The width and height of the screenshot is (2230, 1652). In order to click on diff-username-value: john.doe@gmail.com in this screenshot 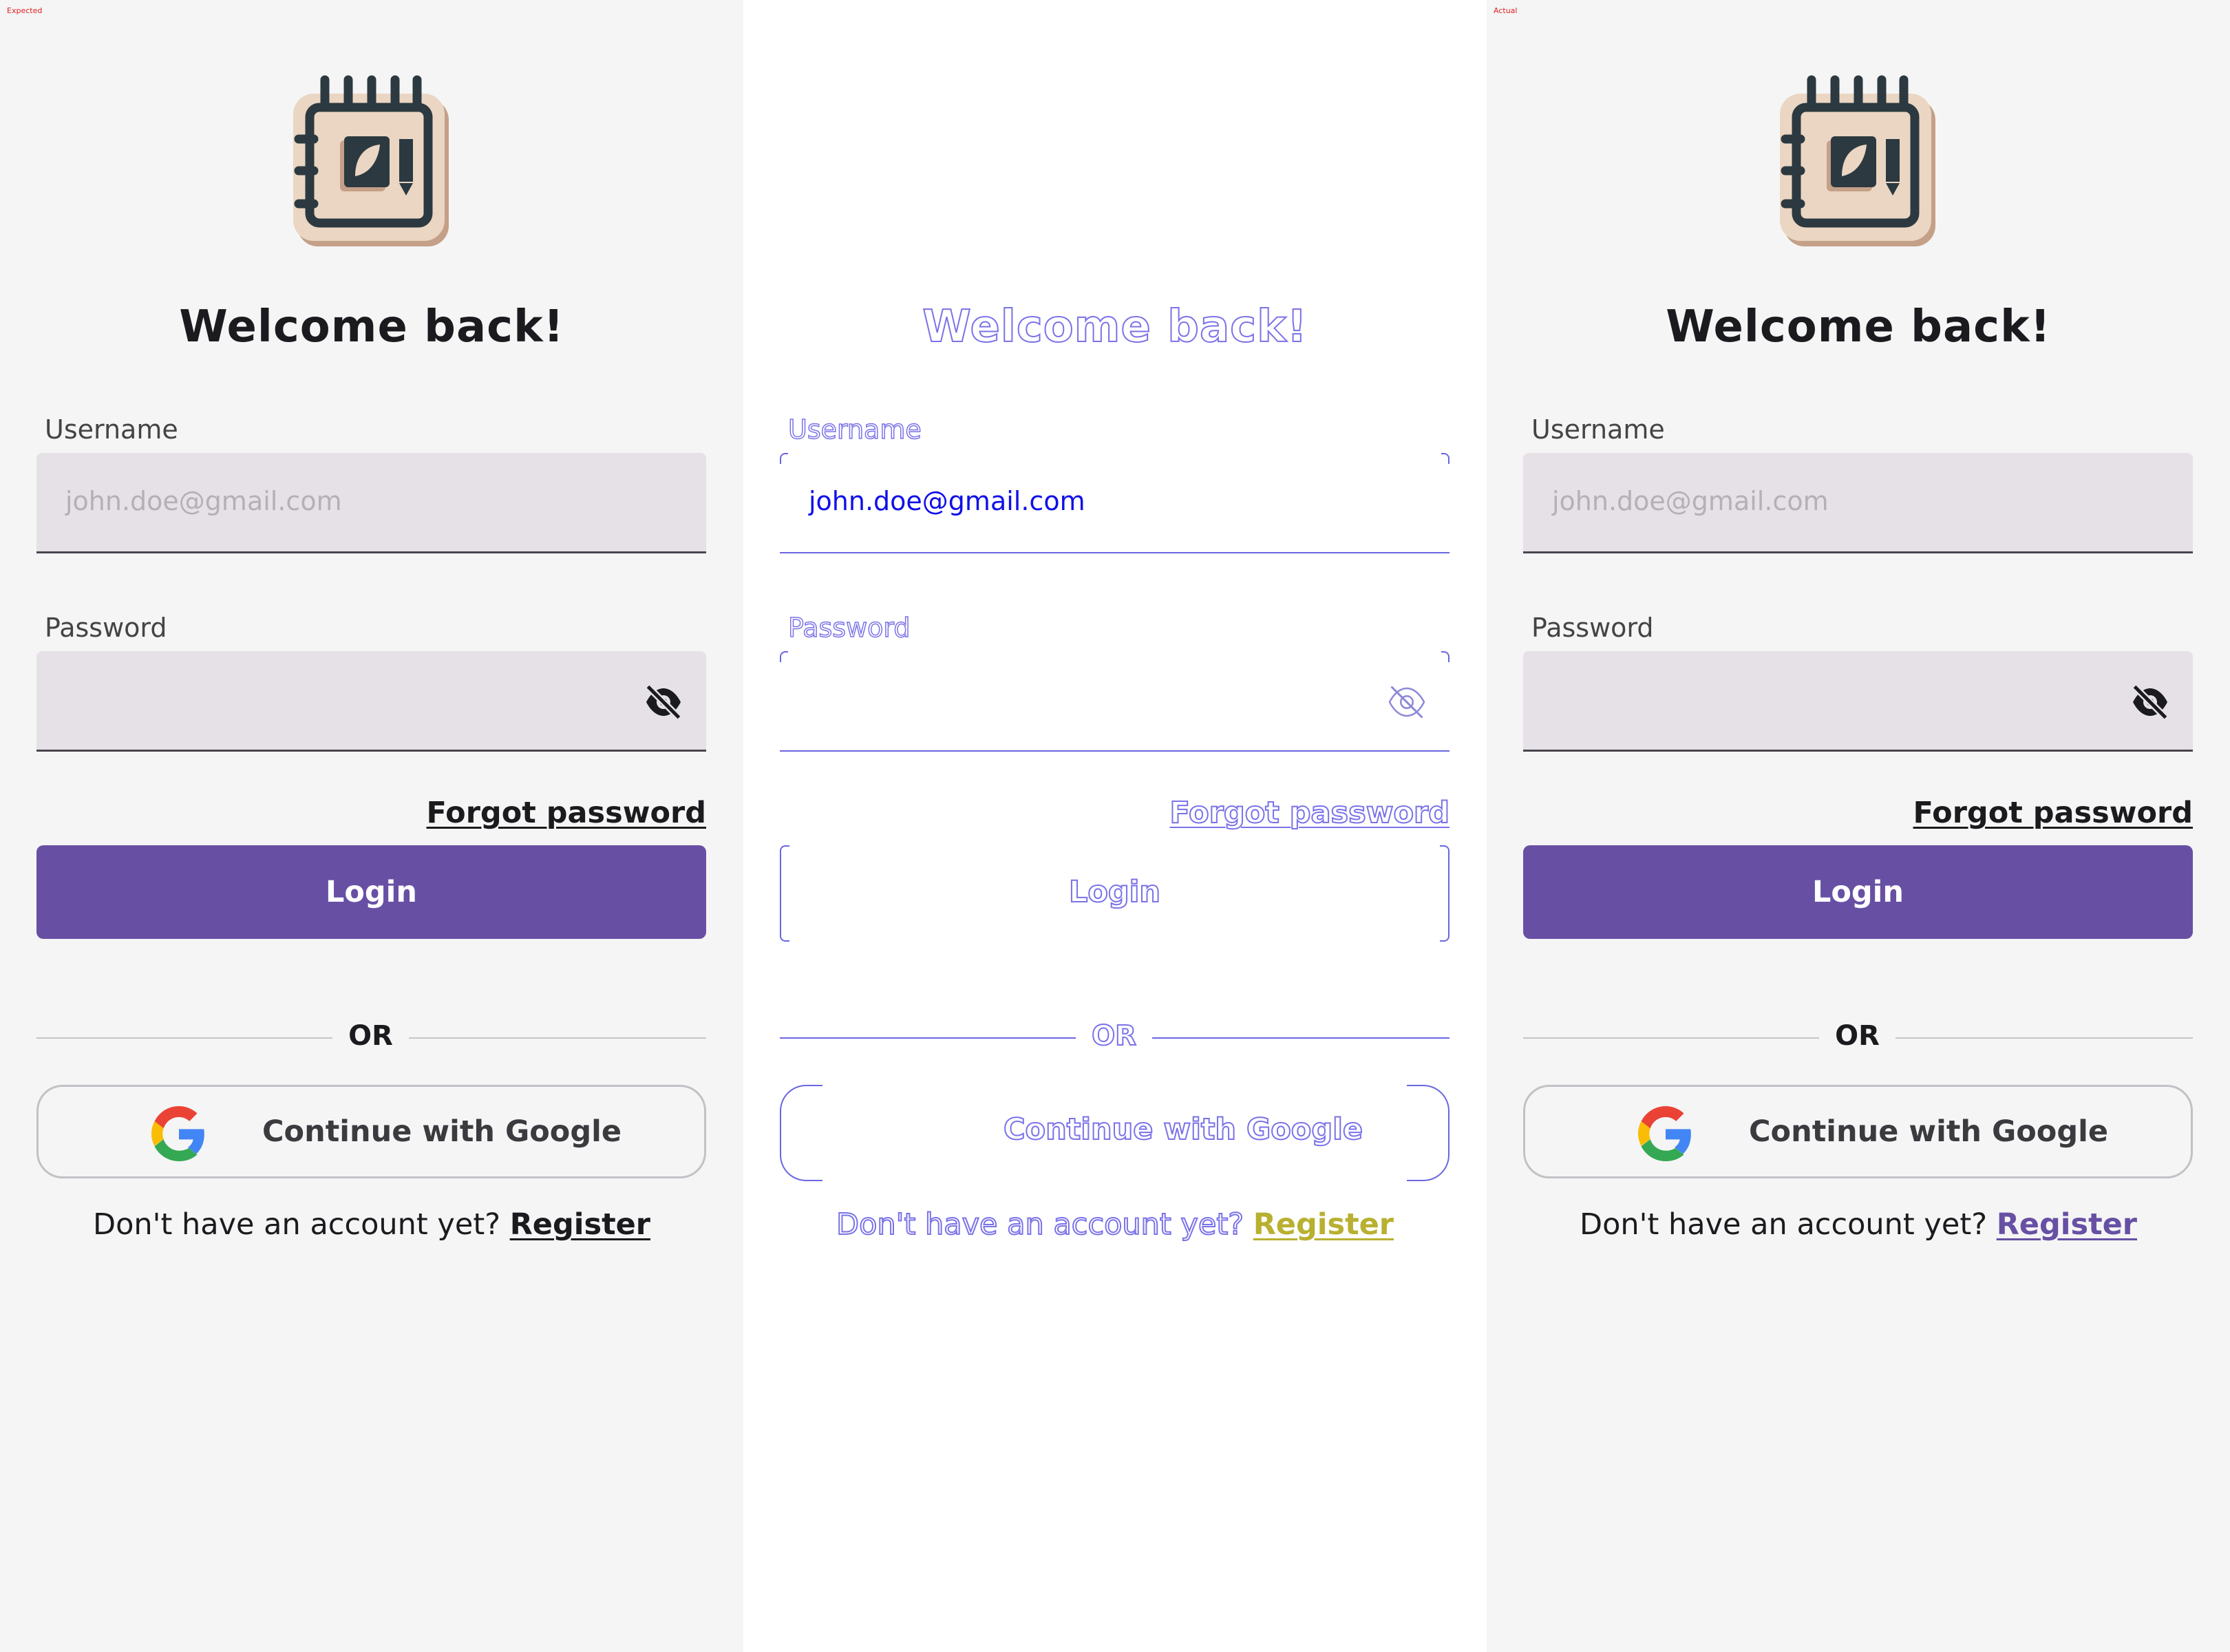, I will do `click(947, 501)`.